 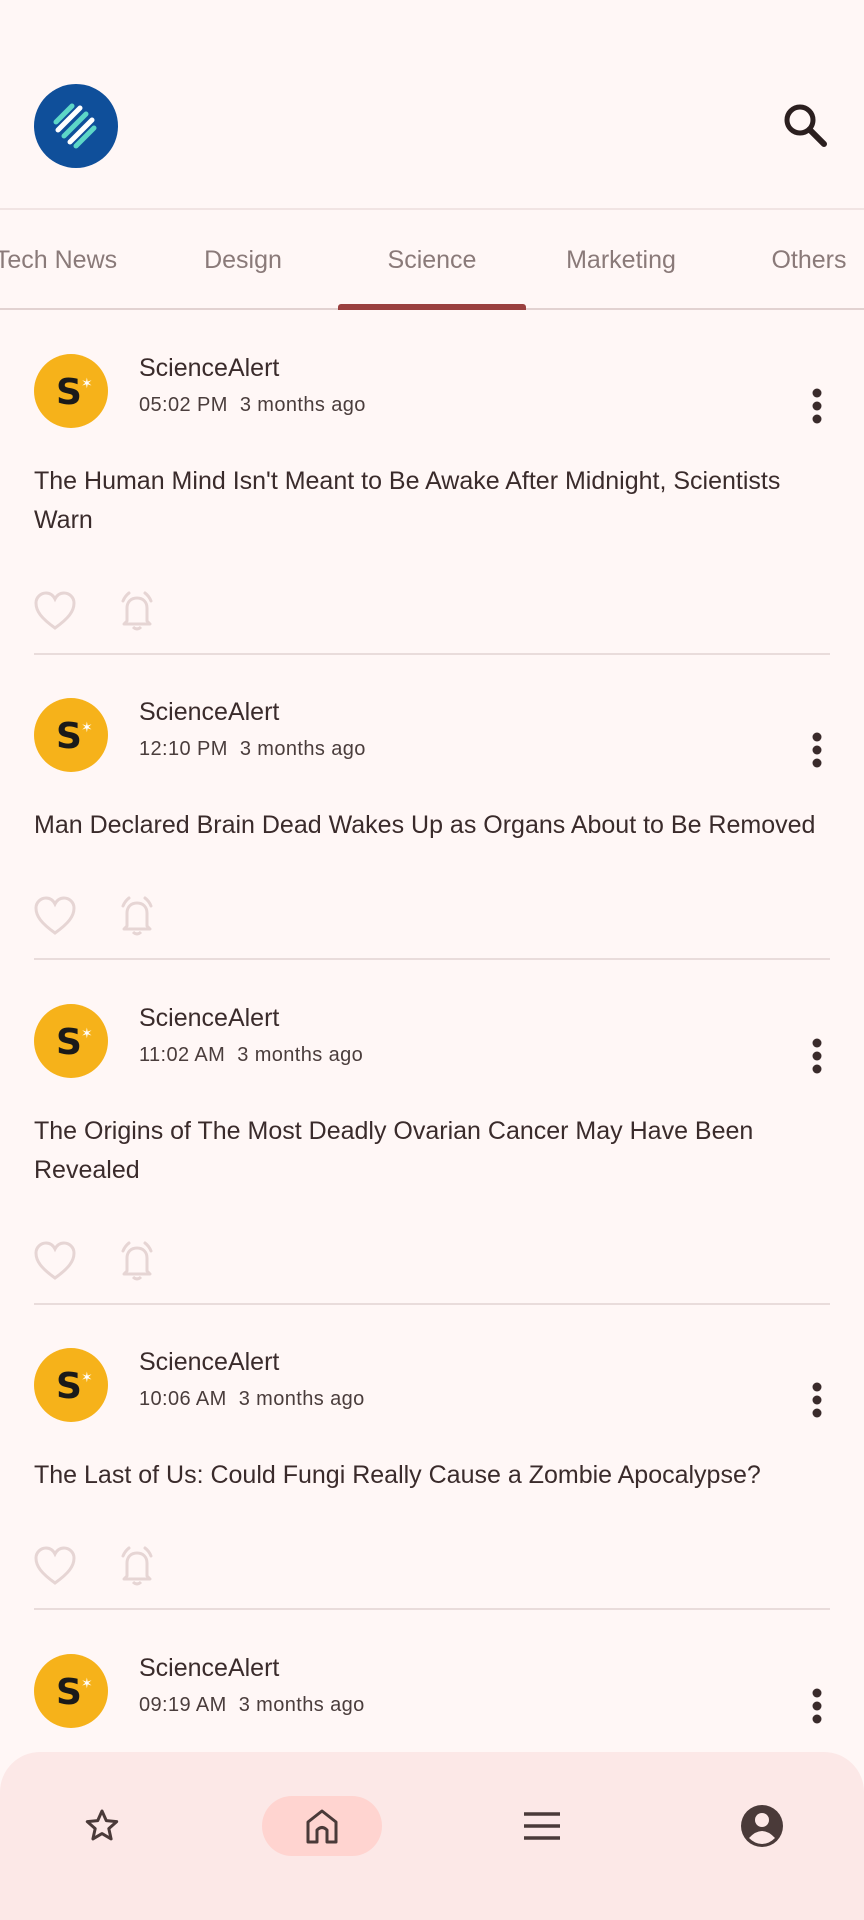 What do you see at coordinates (621, 260) in the screenshot?
I see `tab-marketing: Marketing` at bounding box center [621, 260].